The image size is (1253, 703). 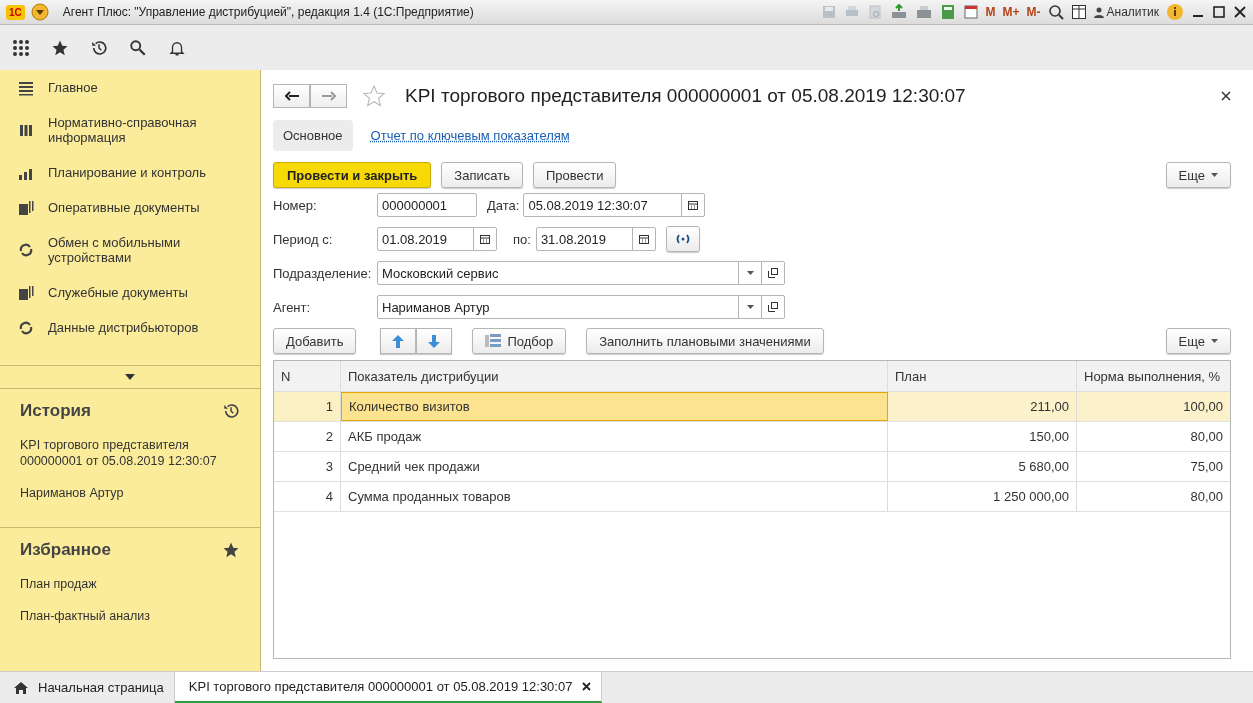 What do you see at coordinates (1033, 12) in the screenshot?
I see `memory-button: M-` at bounding box center [1033, 12].